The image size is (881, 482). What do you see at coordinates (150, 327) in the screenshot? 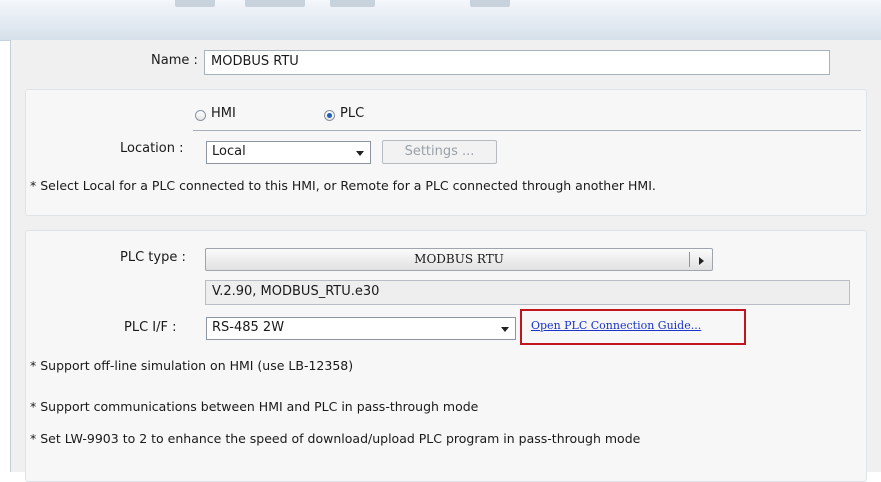
I see `plc-if-label: PLC I/F :` at bounding box center [150, 327].